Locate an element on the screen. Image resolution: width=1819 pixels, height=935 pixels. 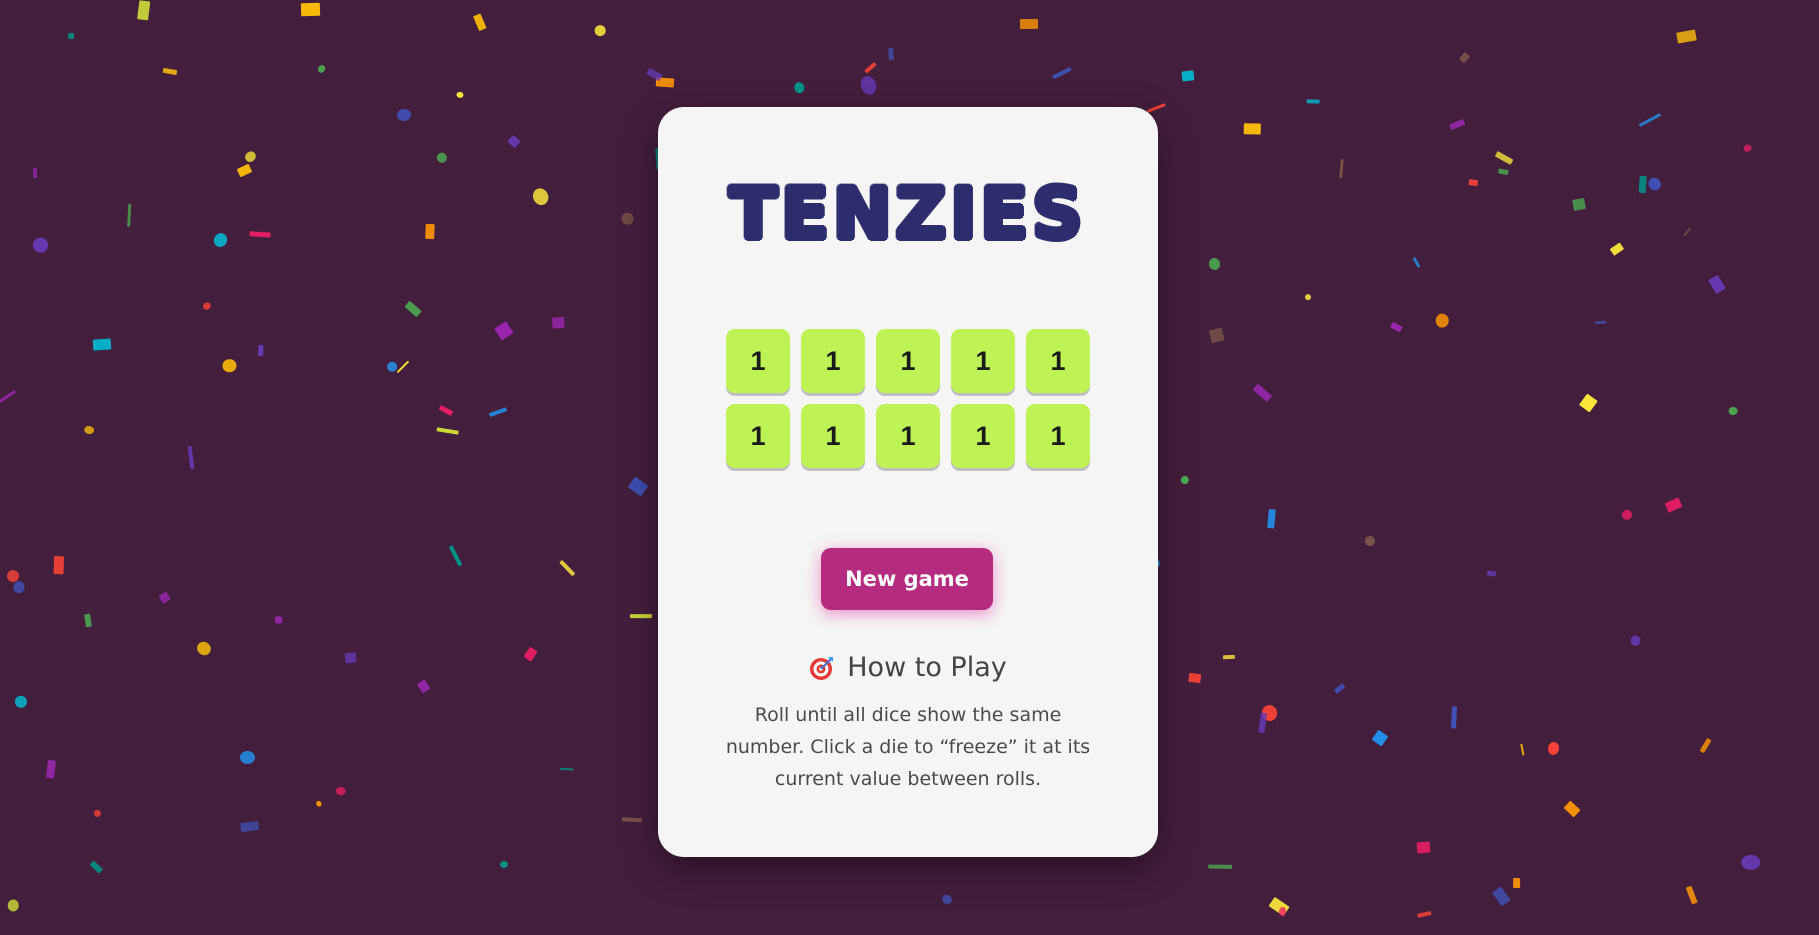
die-5: 1 is located at coordinates (1058, 361).